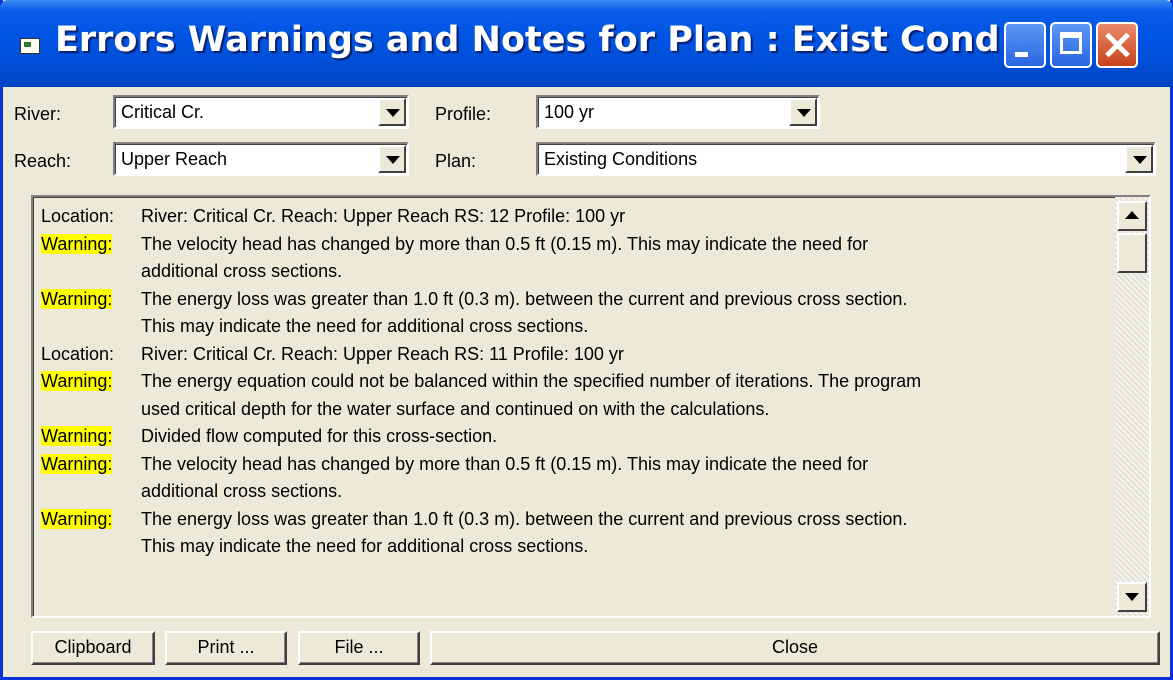  Describe the element at coordinates (463, 114) in the screenshot. I see `profile-label: Profile:` at that location.